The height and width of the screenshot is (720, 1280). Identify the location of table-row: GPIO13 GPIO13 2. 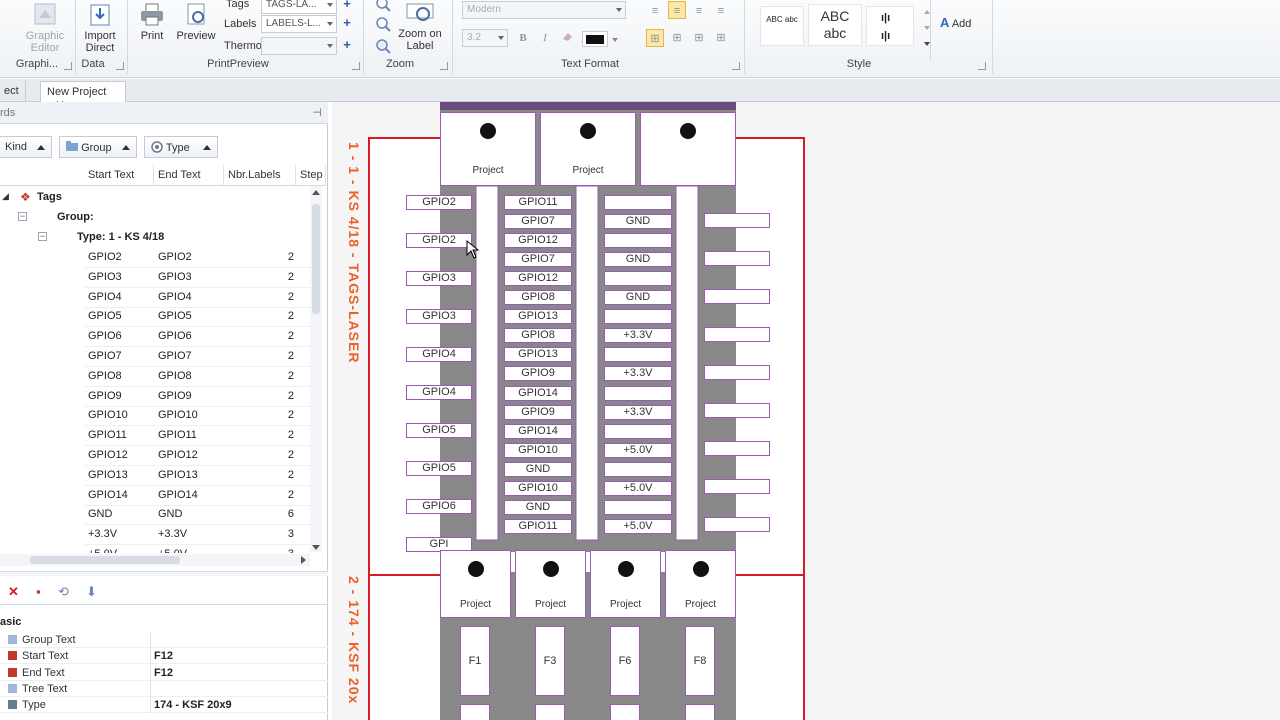
(155, 476).